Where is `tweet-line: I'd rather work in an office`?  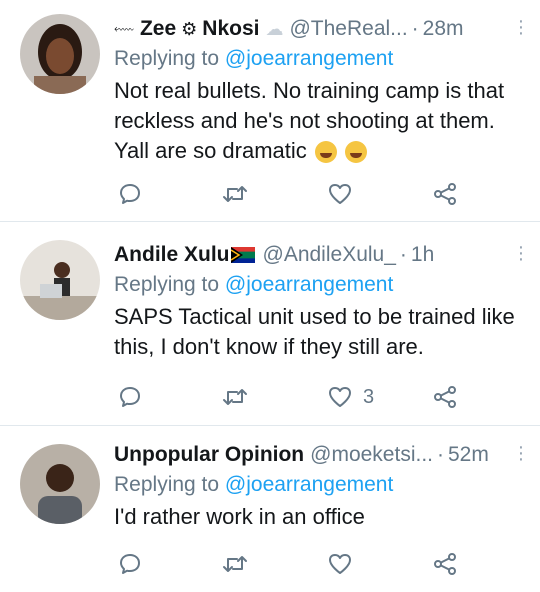
tweet-line: I'd rather work in an office is located at coordinates (239, 516).